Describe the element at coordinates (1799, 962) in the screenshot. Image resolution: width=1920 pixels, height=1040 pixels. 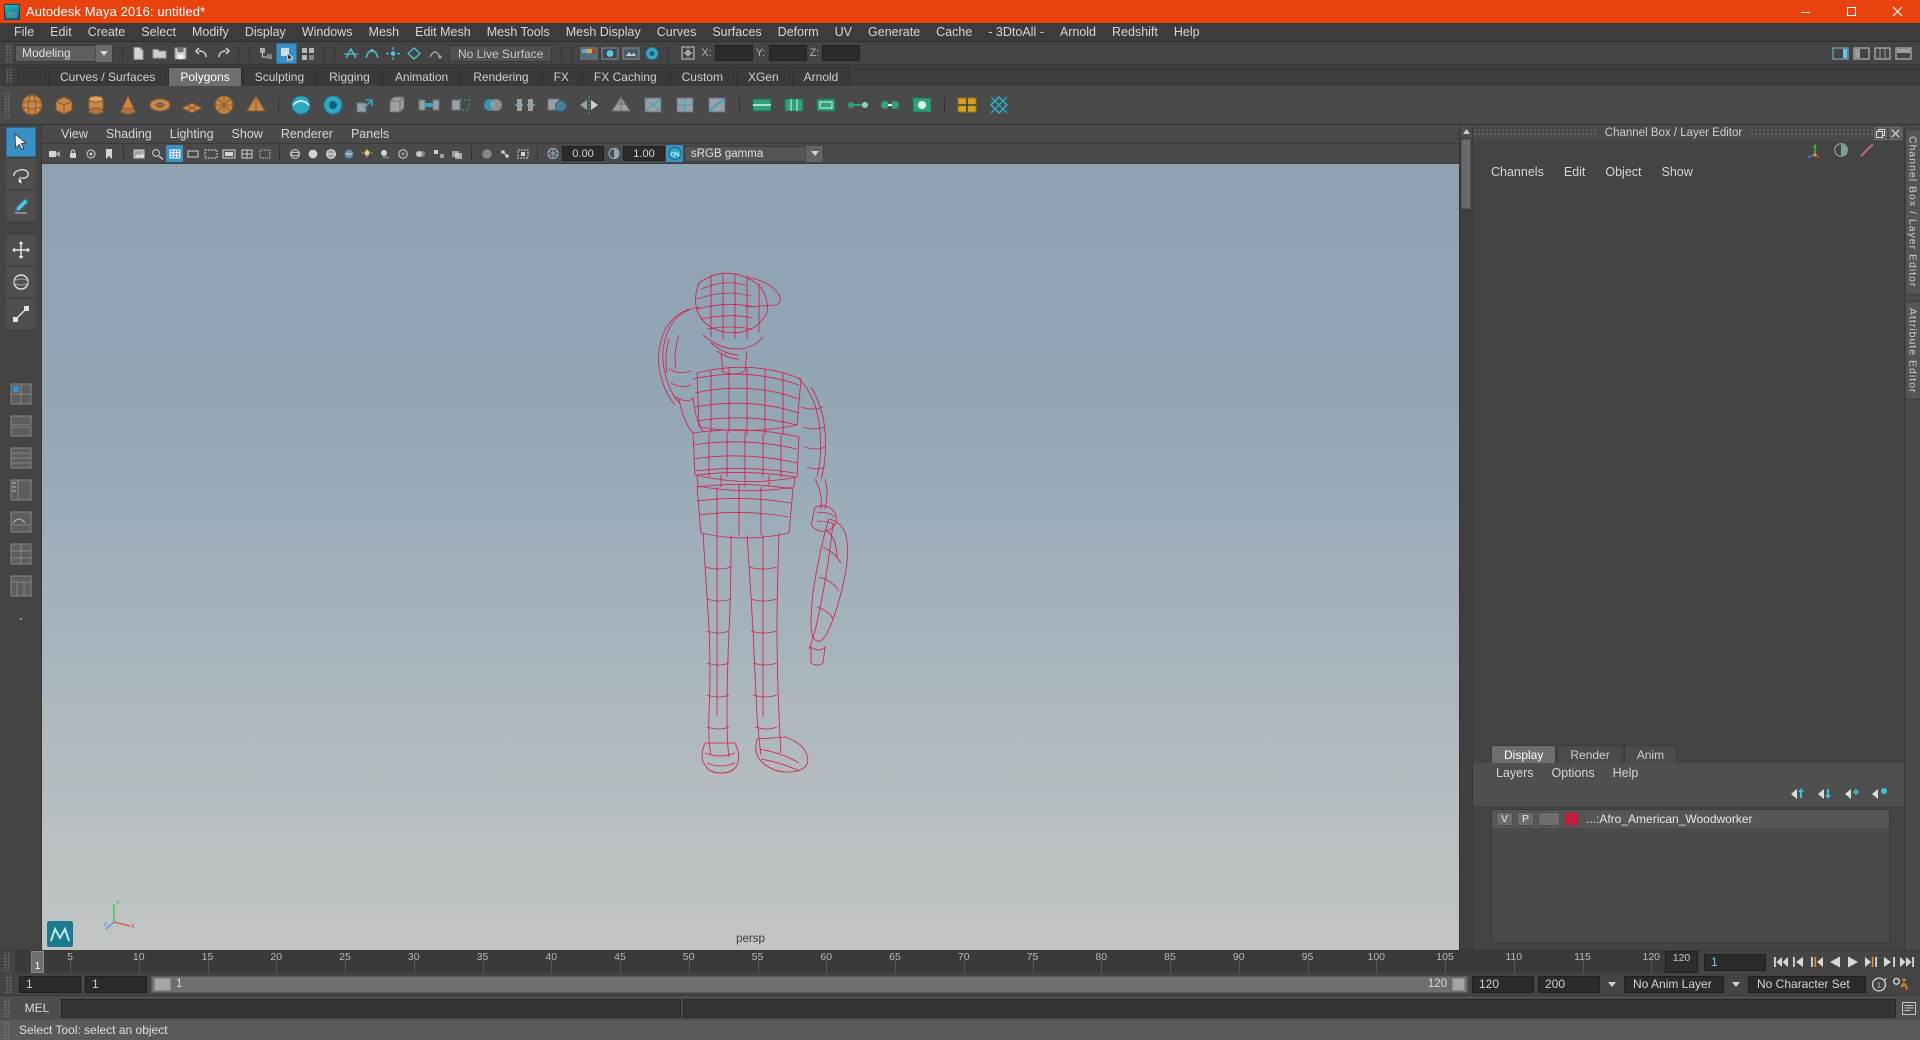
I see `step-back-keyframe-icon` at that location.